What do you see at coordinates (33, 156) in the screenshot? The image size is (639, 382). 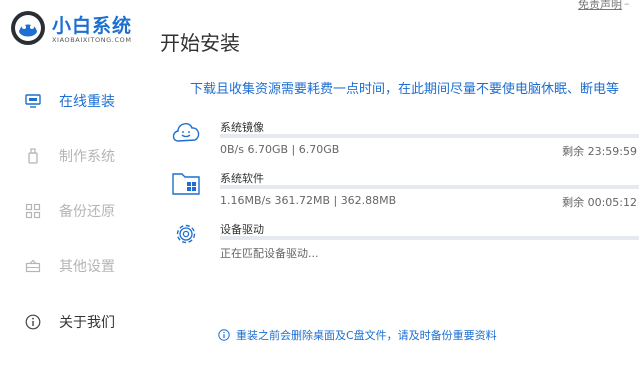 I see `usb-drive-icon` at bounding box center [33, 156].